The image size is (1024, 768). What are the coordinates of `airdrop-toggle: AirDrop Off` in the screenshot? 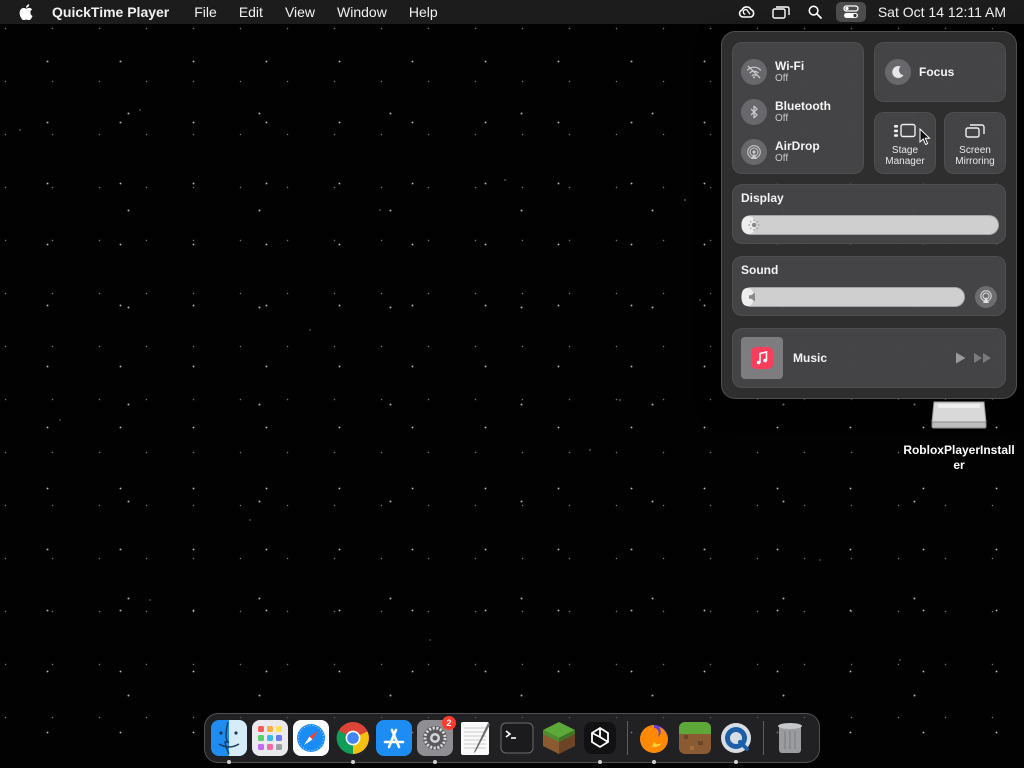 It's located at (780, 152).